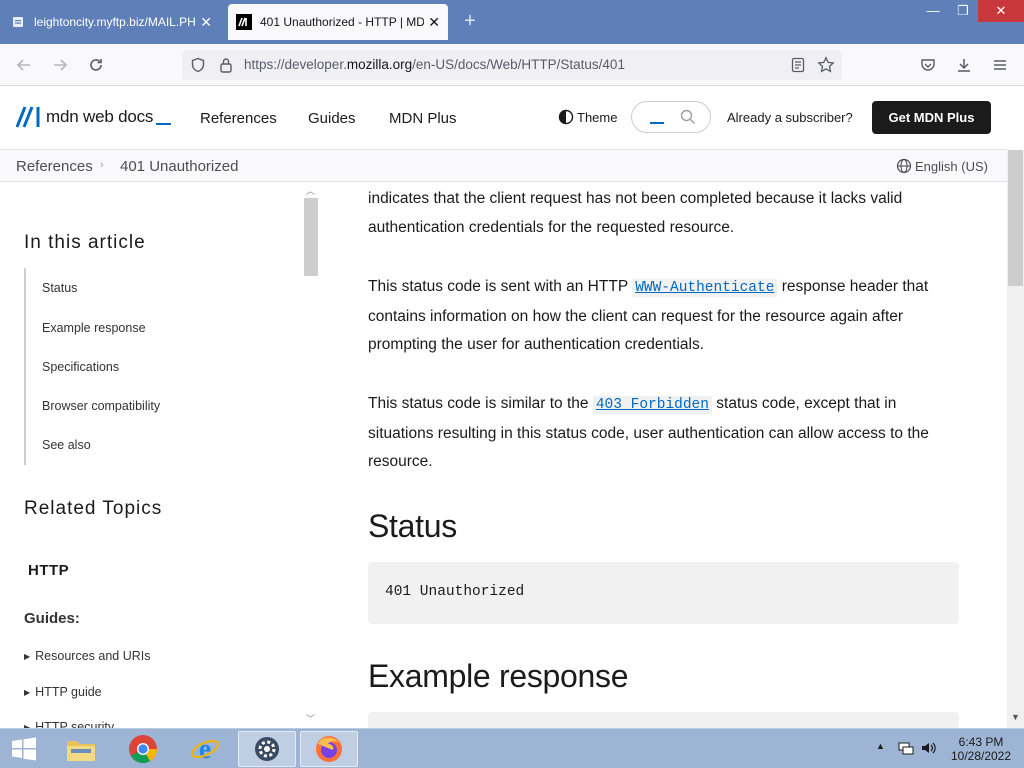 The image size is (1024, 768). Describe the element at coordinates (470, 22) in the screenshot. I see `new-tab-button: +` at that location.